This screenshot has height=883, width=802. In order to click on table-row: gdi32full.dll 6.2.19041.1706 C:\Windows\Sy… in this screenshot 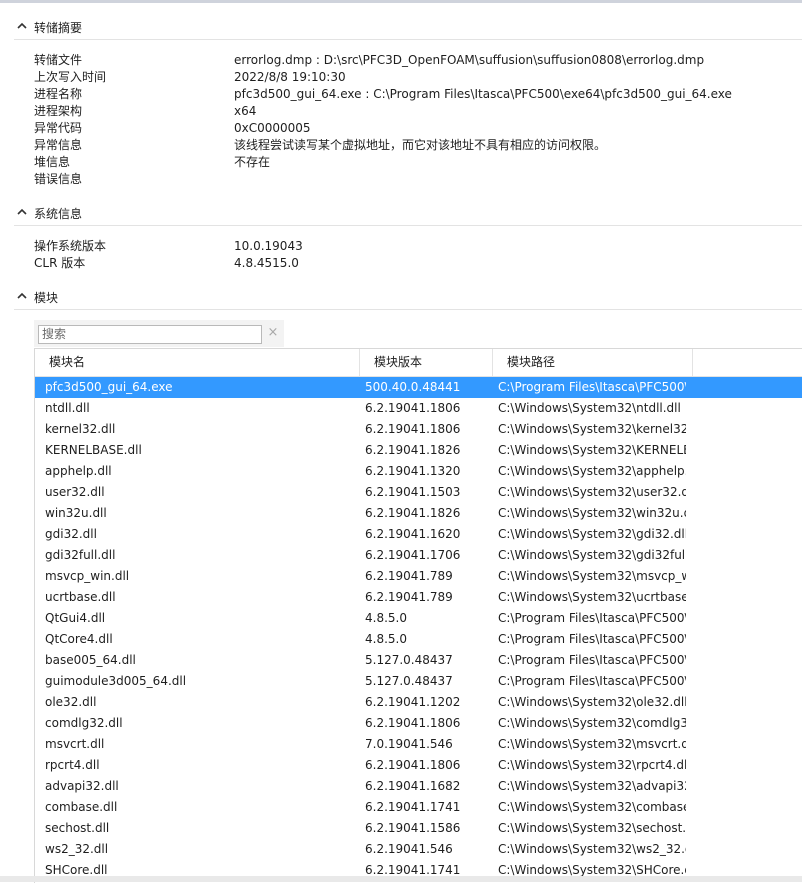, I will do `click(418, 555)`.